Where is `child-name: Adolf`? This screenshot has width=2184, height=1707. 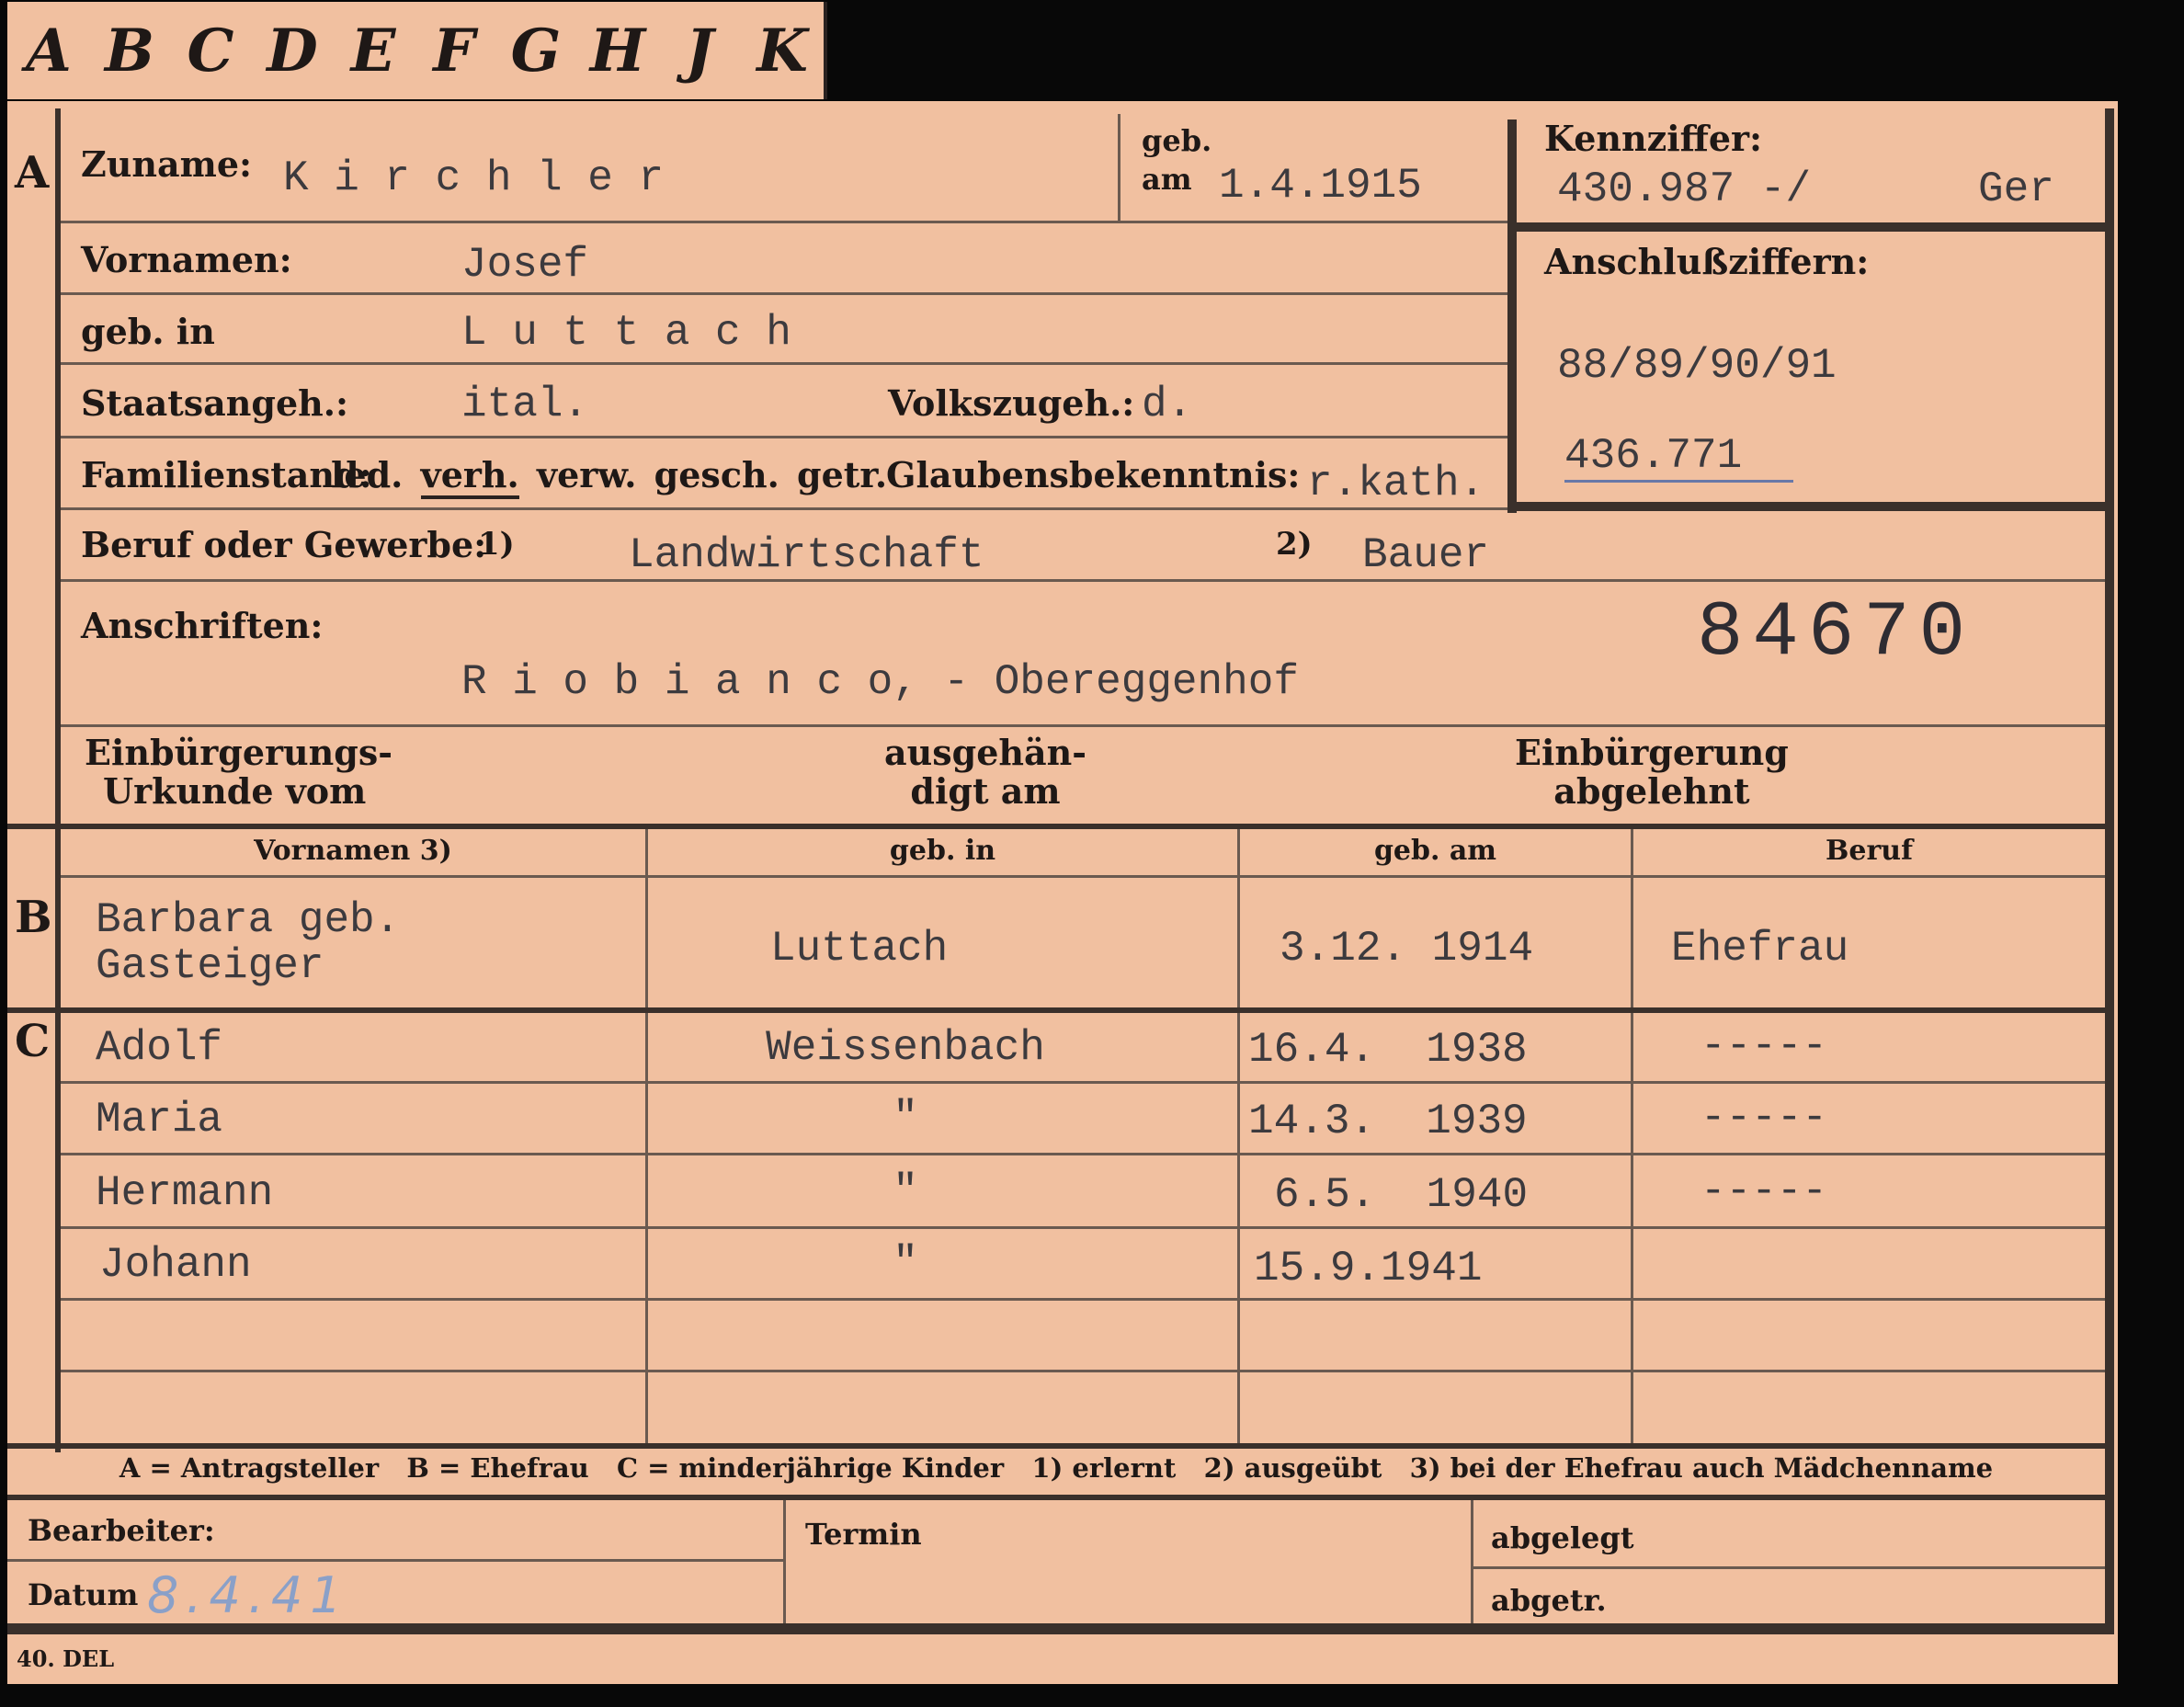 child-name: Adolf is located at coordinates (159, 1048).